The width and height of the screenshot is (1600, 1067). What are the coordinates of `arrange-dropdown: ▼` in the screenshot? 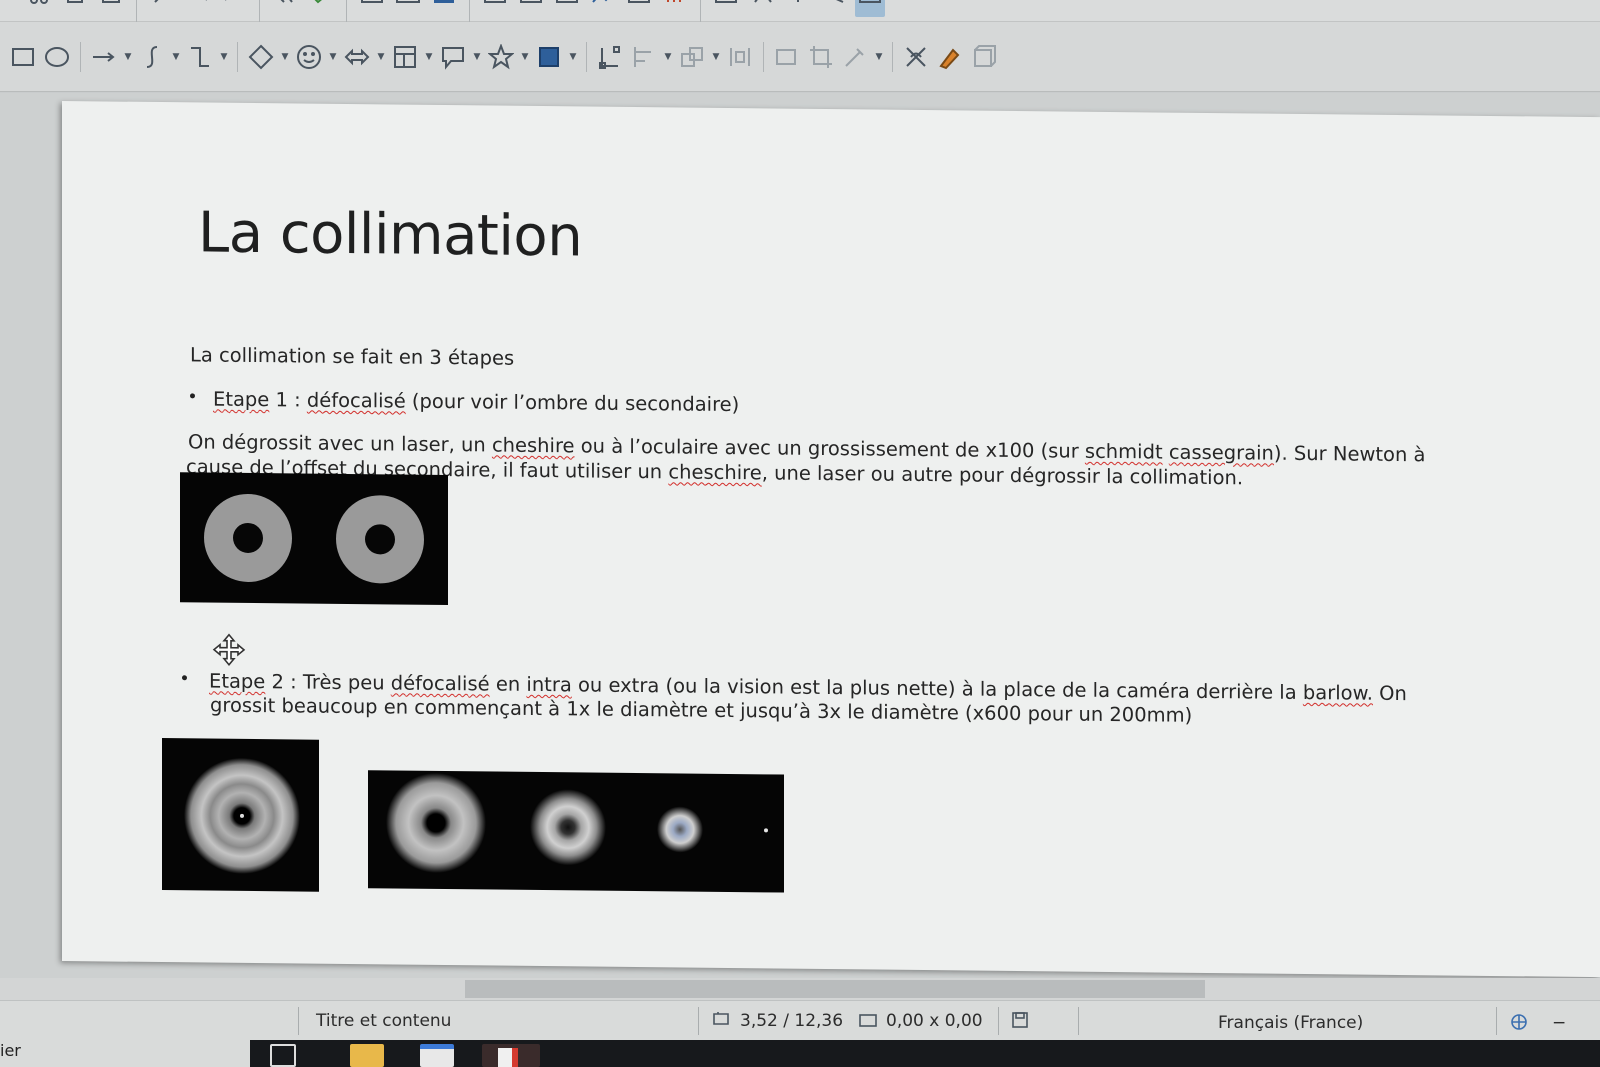 It's located at (716, 57).